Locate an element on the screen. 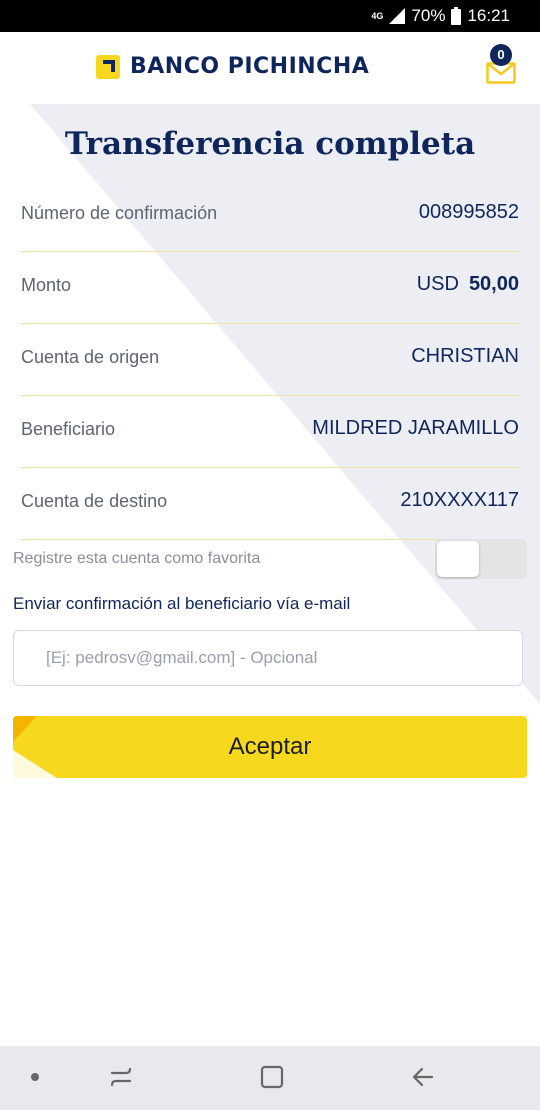  brand-logo: BANCO PICHINCHA is located at coordinates (232, 66).